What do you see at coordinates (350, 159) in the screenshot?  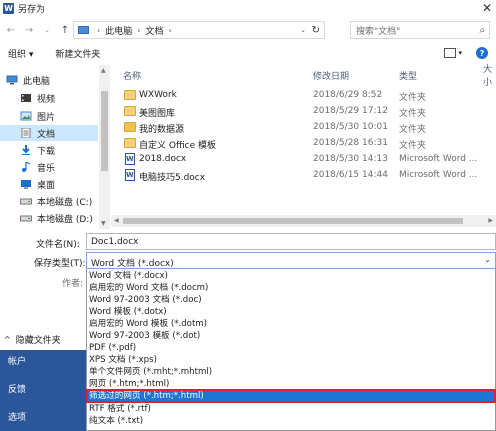 I see `file-date: 2018/5/30 14:13` at bounding box center [350, 159].